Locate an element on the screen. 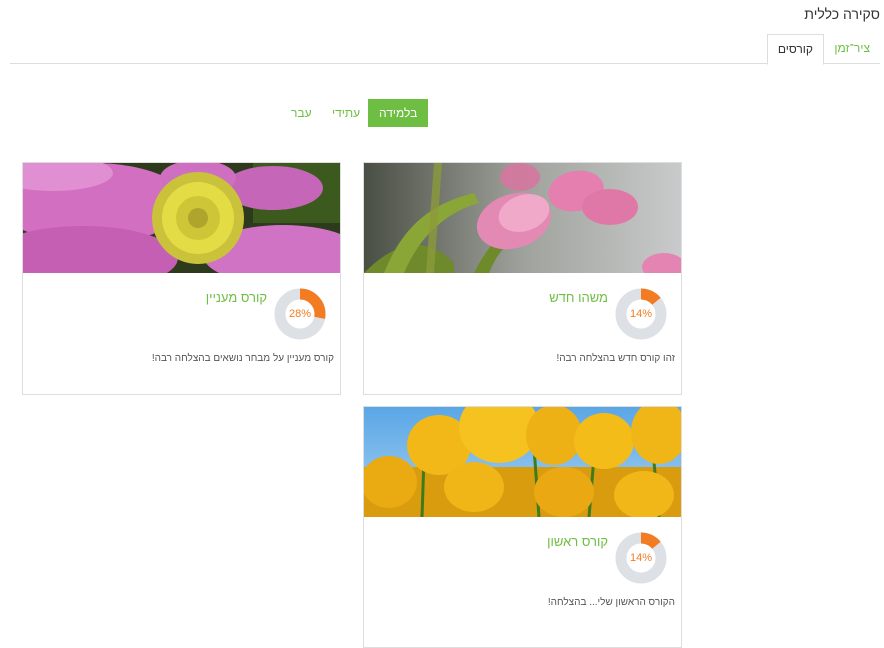 Image resolution: width=884 pixels, height=648 pixels. tab-bar: ציר־זמן קורסים is located at coordinates (445, 49).